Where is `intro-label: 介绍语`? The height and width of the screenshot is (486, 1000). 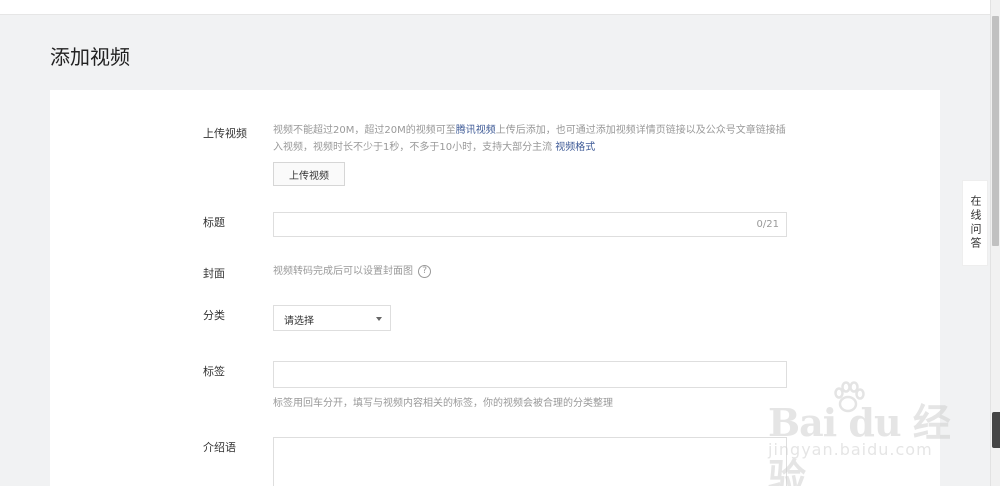 intro-label: 介绍语 is located at coordinates (219, 447).